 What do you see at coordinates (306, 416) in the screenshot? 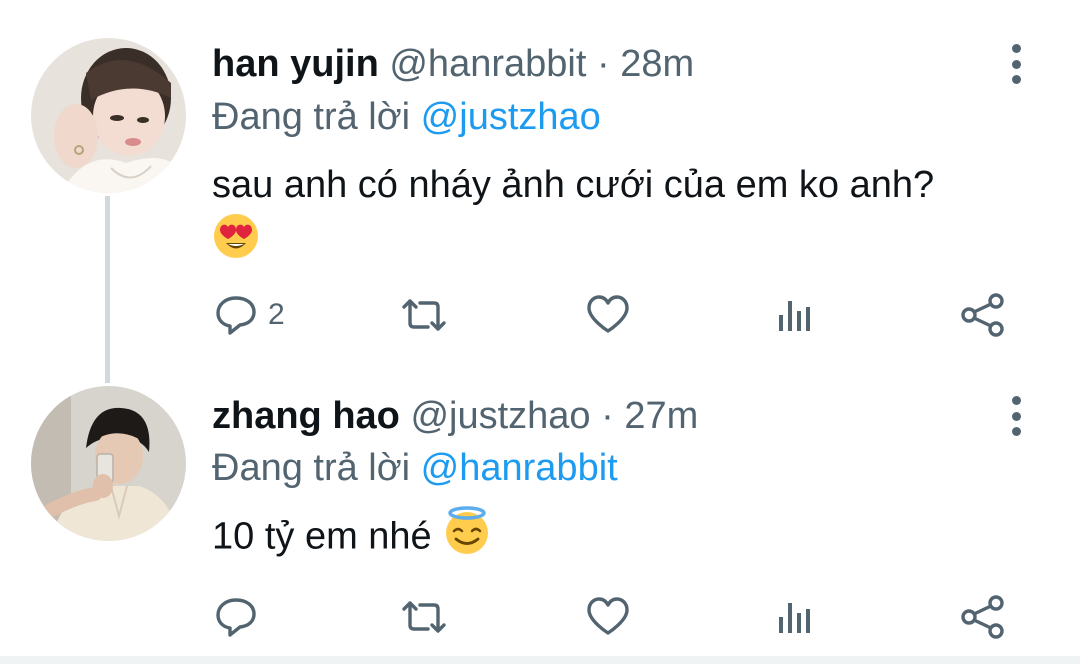
I see `display-name: zhang hao` at bounding box center [306, 416].